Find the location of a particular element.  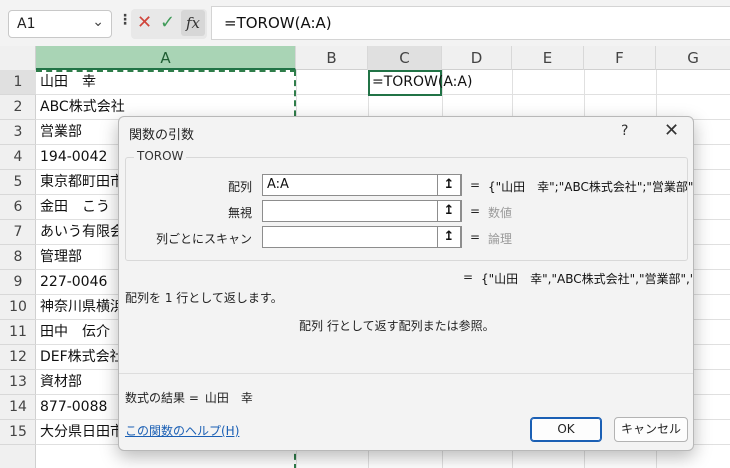

enter-icon: ✓ is located at coordinates (167, 22).